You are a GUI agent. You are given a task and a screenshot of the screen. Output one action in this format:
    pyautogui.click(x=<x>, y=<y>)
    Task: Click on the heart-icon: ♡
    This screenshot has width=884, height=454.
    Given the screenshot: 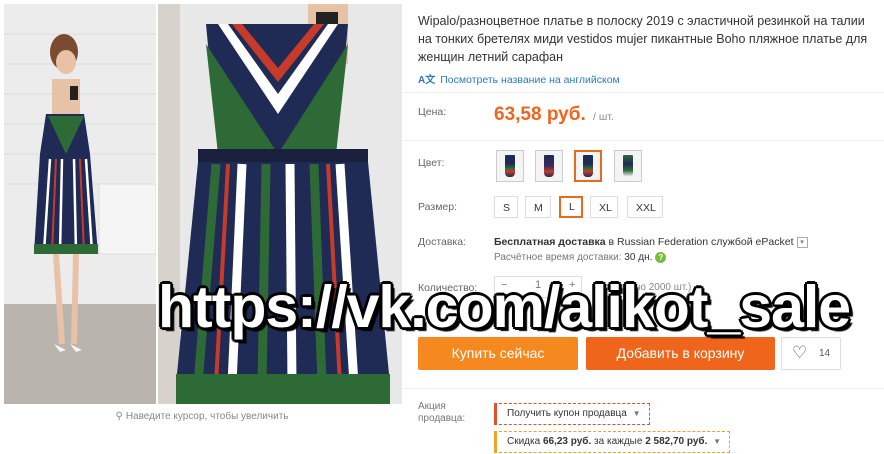 What is the action you would take?
    pyautogui.click(x=800, y=352)
    